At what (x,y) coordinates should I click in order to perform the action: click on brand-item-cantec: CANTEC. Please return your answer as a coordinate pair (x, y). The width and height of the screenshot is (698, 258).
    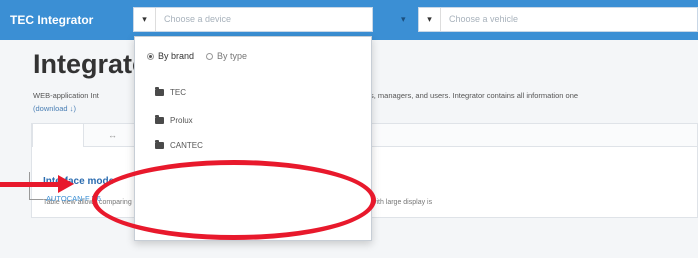
    Looking at the image, I should click on (179, 145).